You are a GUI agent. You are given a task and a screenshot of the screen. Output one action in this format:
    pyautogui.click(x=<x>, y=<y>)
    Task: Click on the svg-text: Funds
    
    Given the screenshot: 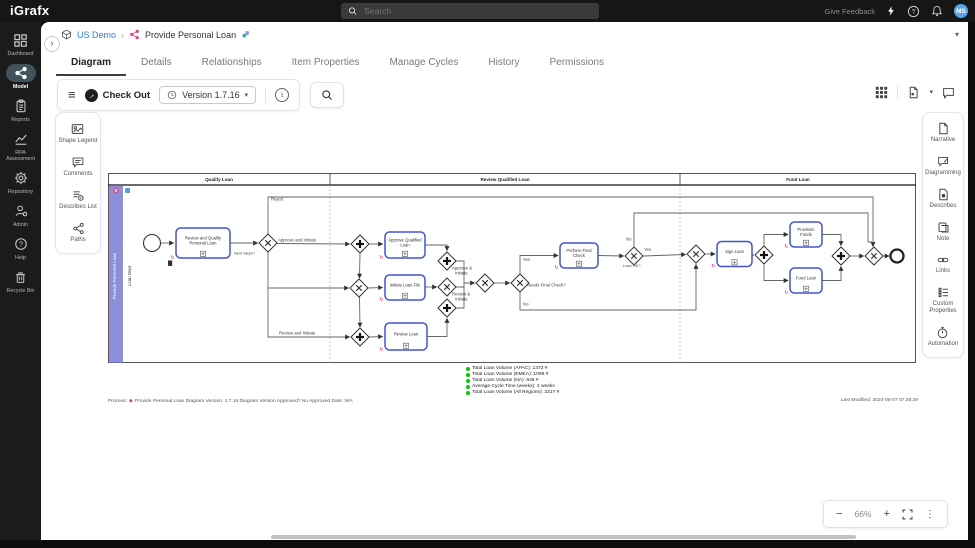 What is the action you would take?
    pyautogui.click(x=806, y=234)
    